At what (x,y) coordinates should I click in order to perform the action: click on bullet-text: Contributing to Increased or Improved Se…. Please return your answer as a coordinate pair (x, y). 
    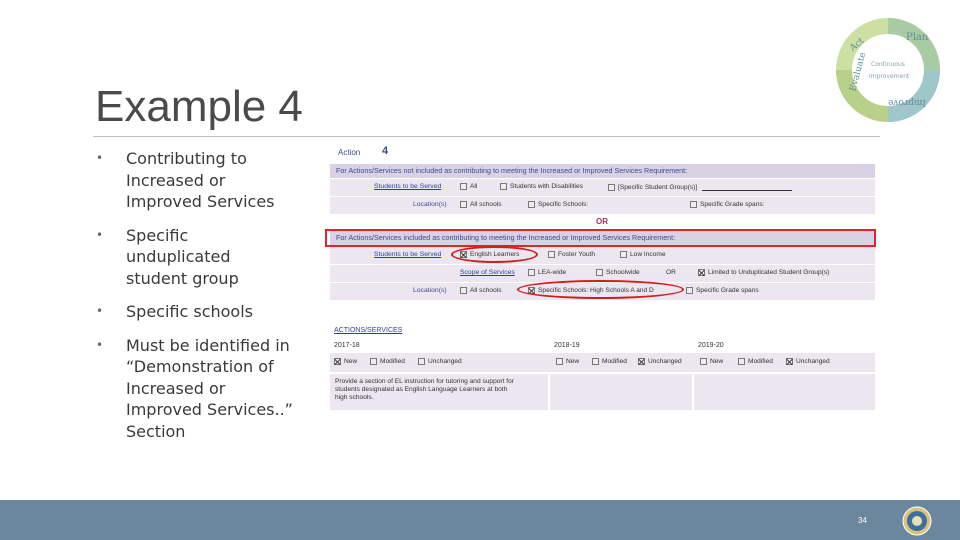
    Looking at the image, I should click on (200, 180).